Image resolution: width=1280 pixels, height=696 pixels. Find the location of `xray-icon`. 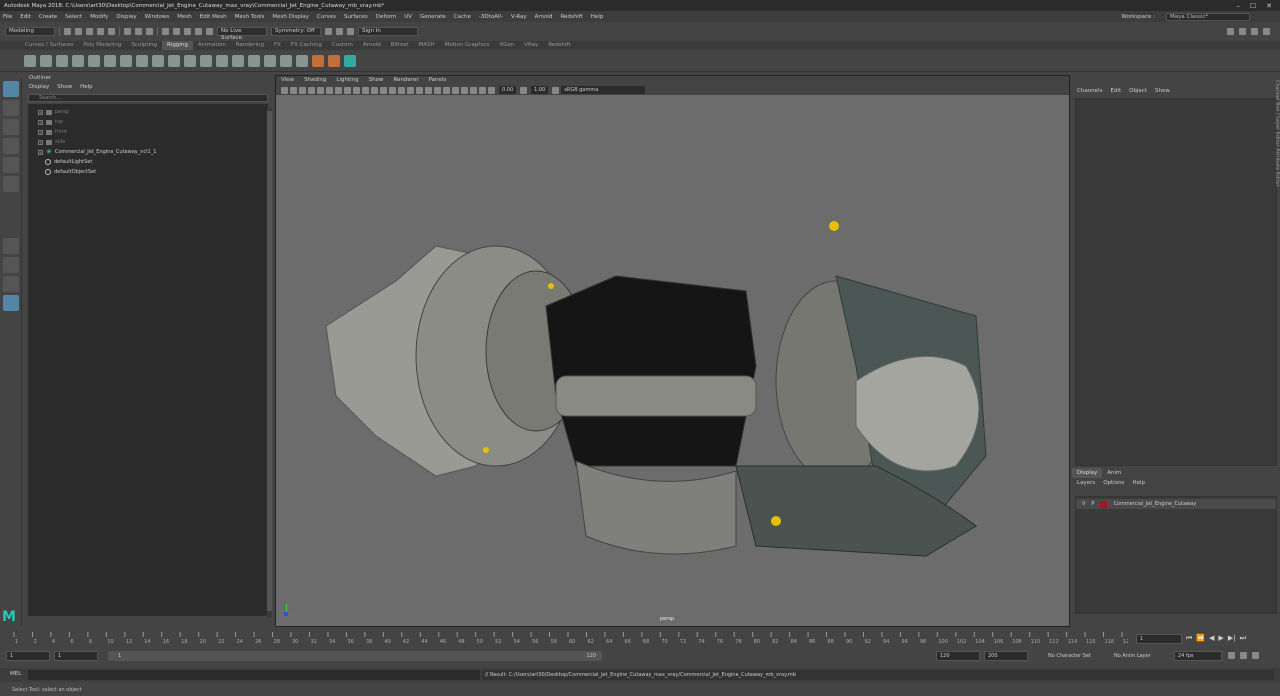

xray-icon is located at coordinates (473, 90).